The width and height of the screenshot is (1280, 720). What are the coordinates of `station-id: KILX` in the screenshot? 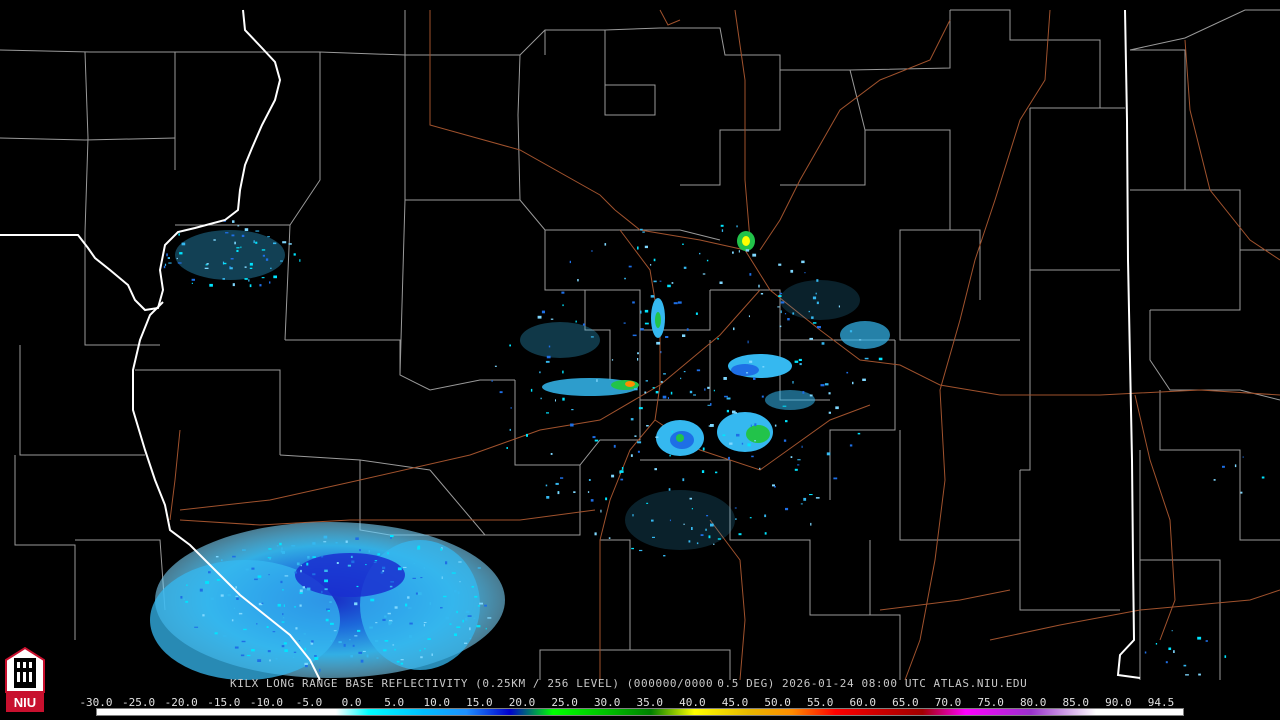 It's located at (244, 683).